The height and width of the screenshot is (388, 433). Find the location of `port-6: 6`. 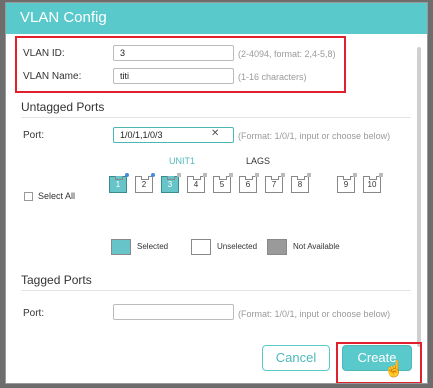

port-6: 6 is located at coordinates (249, 183).